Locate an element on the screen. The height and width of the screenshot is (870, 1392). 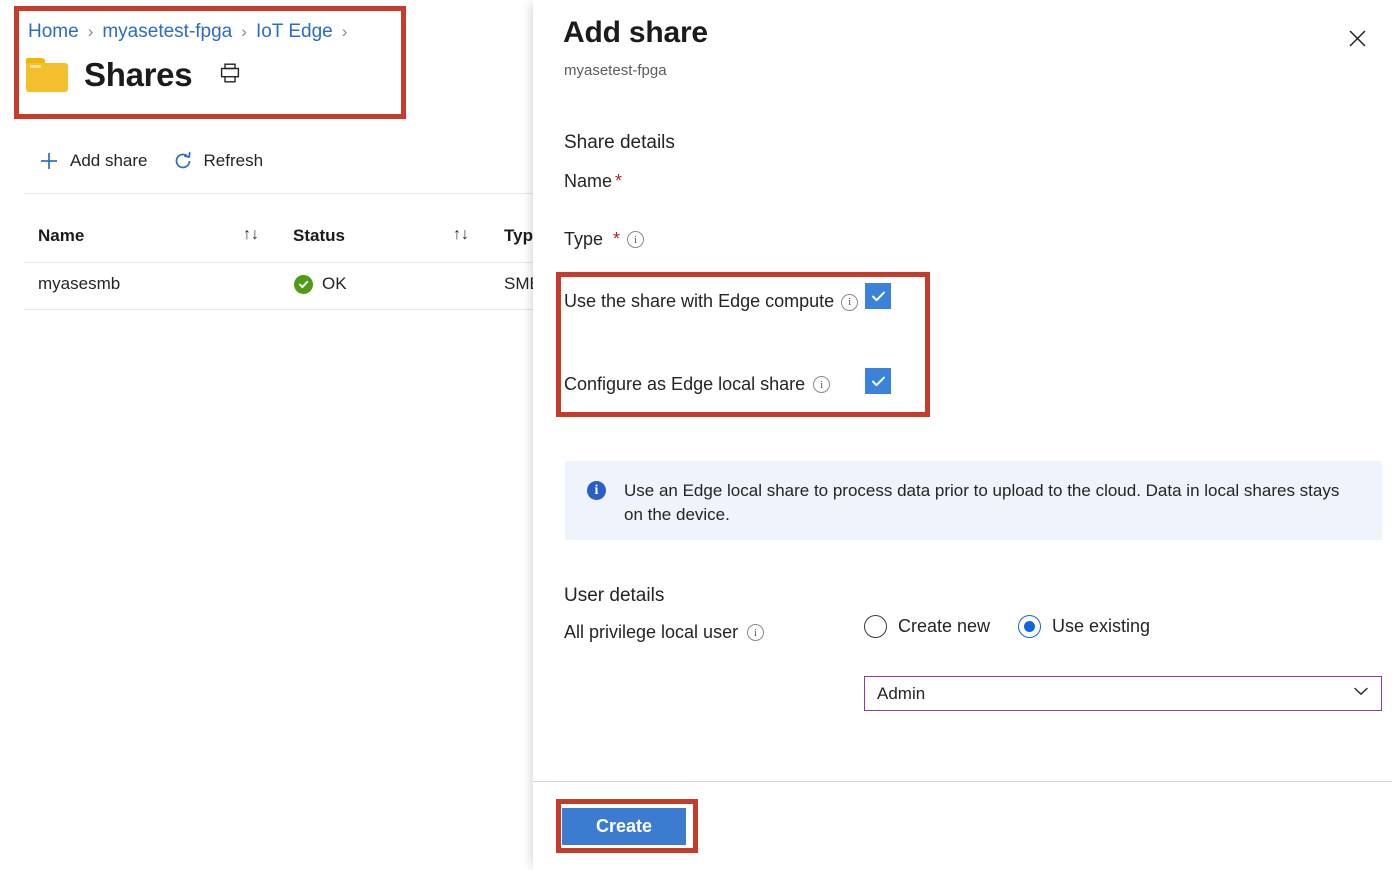
column-header-status: Status is located at coordinates (319, 236).